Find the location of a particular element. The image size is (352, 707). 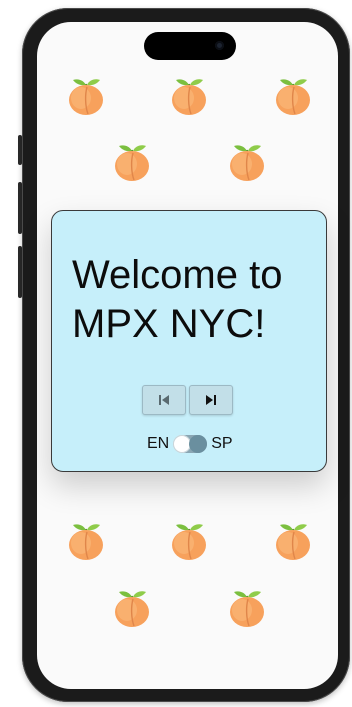

skip-previous-icon is located at coordinates (164, 400).